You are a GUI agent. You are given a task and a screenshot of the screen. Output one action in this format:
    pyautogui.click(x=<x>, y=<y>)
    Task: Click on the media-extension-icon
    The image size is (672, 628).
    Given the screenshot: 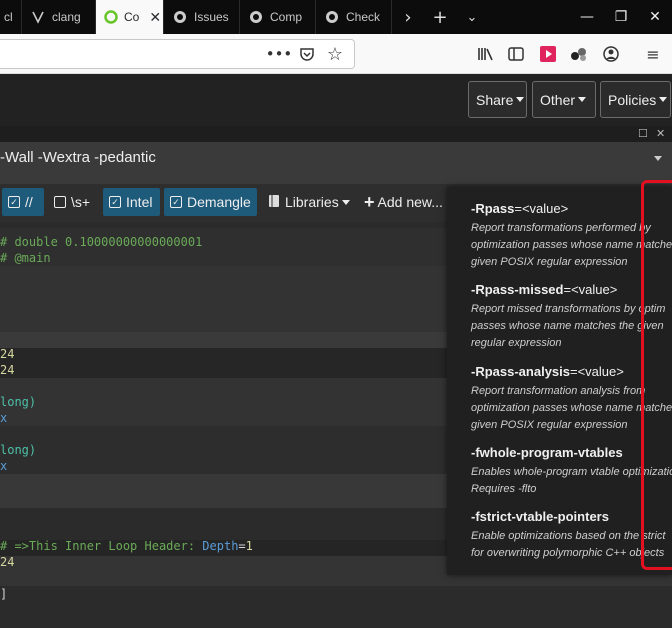 What is the action you would take?
    pyautogui.click(x=548, y=54)
    